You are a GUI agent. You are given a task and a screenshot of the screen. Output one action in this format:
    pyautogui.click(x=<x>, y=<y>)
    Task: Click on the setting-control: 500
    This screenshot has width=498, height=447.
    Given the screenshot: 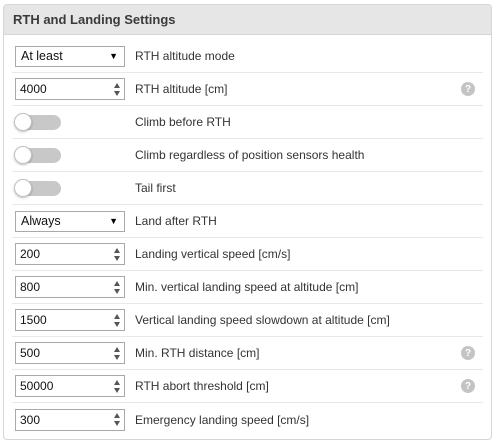 What is the action you would take?
    pyautogui.click(x=70, y=353)
    